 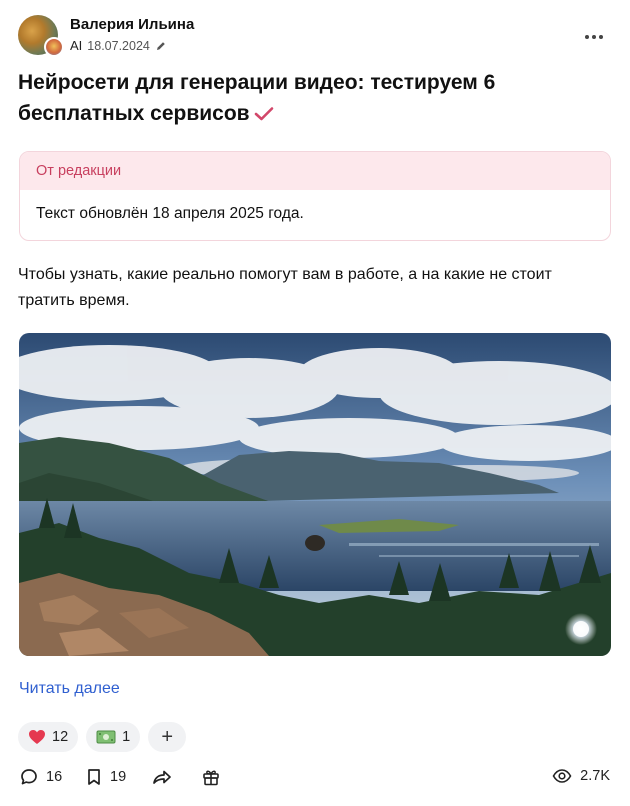 What do you see at coordinates (315, 36) in the screenshot?
I see `post-header: Валерия Ильина AI 18.07.2024` at bounding box center [315, 36].